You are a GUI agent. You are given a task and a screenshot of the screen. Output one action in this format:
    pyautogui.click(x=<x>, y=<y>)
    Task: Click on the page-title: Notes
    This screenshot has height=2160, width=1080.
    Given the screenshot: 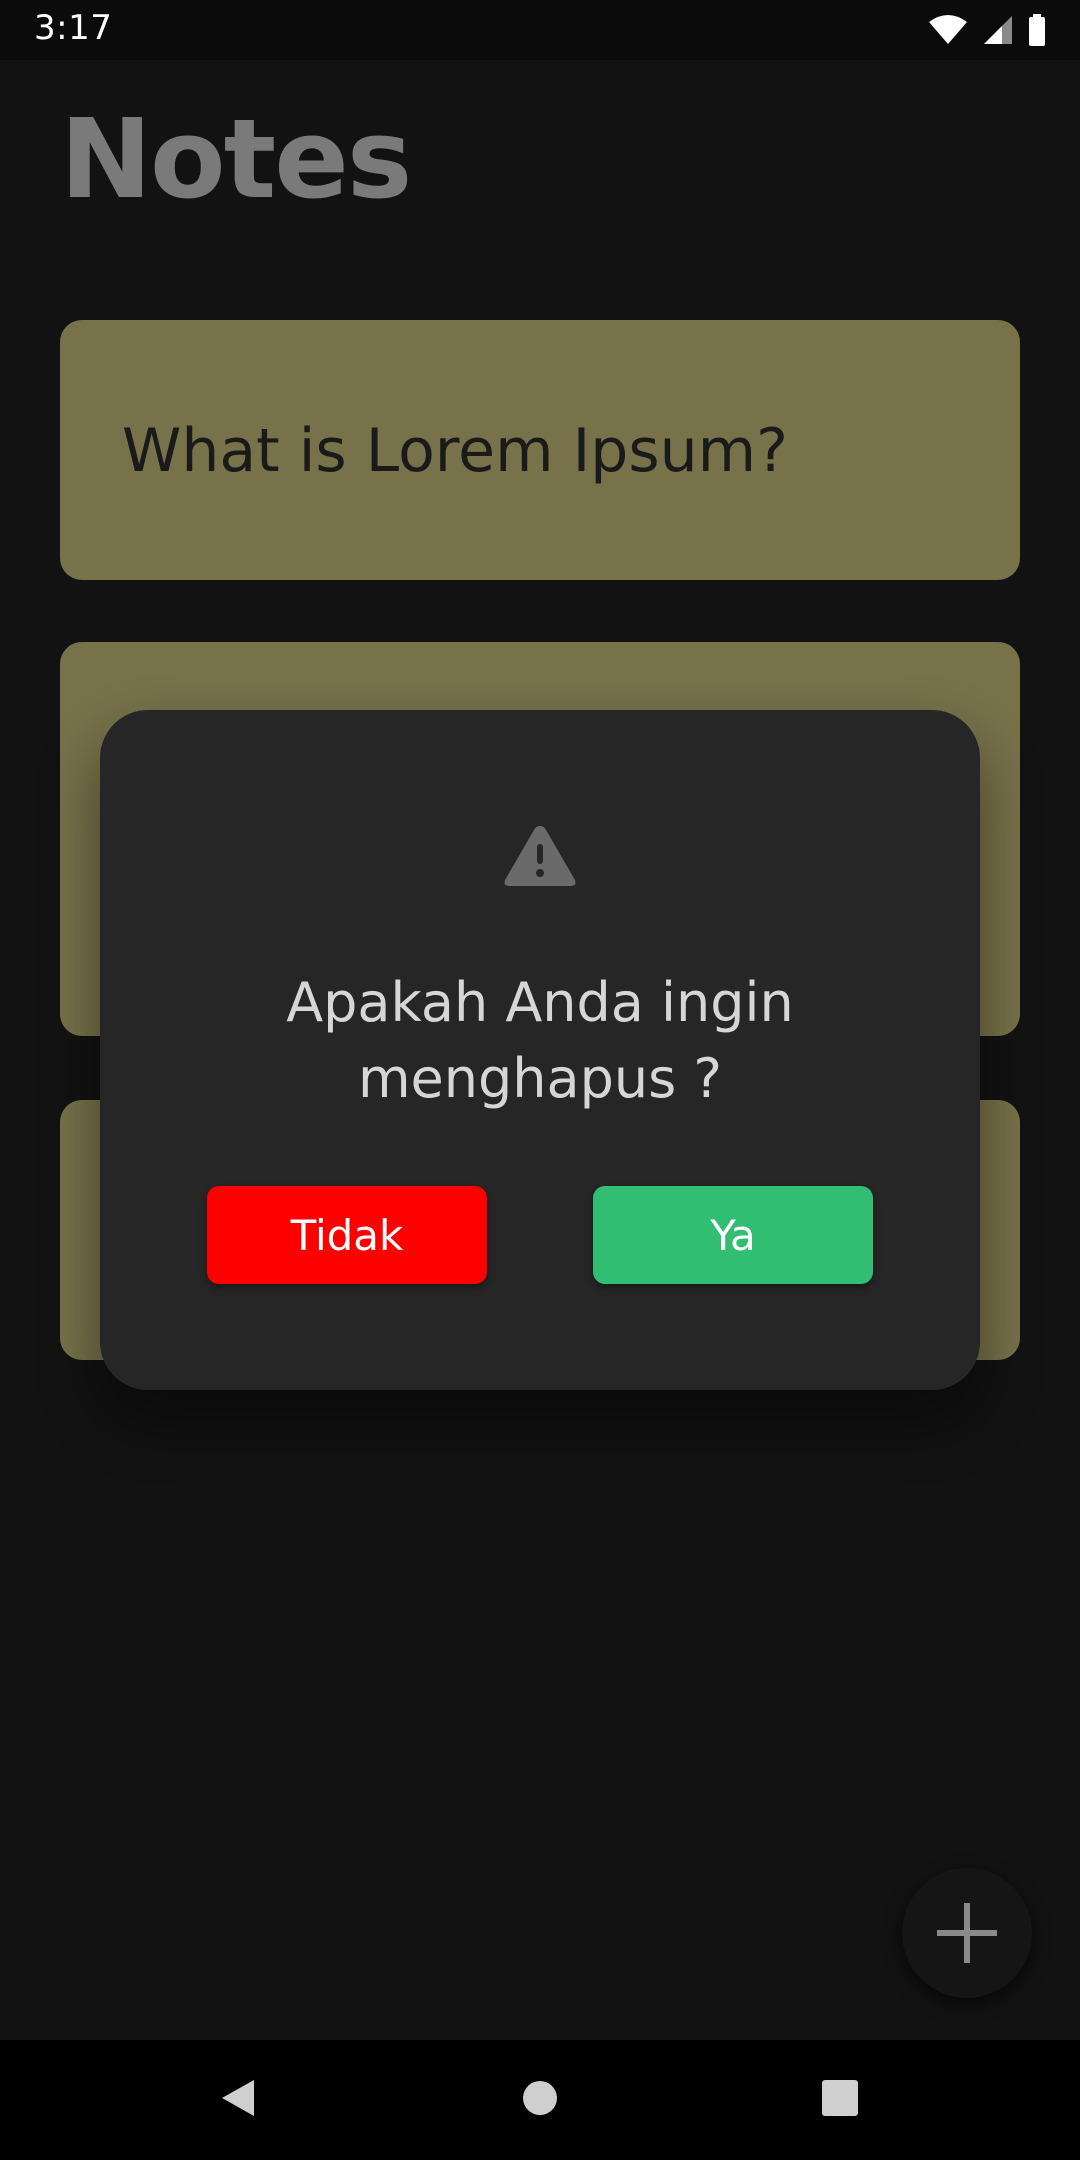 What is the action you would take?
    pyautogui.click(x=236, y=159)
    